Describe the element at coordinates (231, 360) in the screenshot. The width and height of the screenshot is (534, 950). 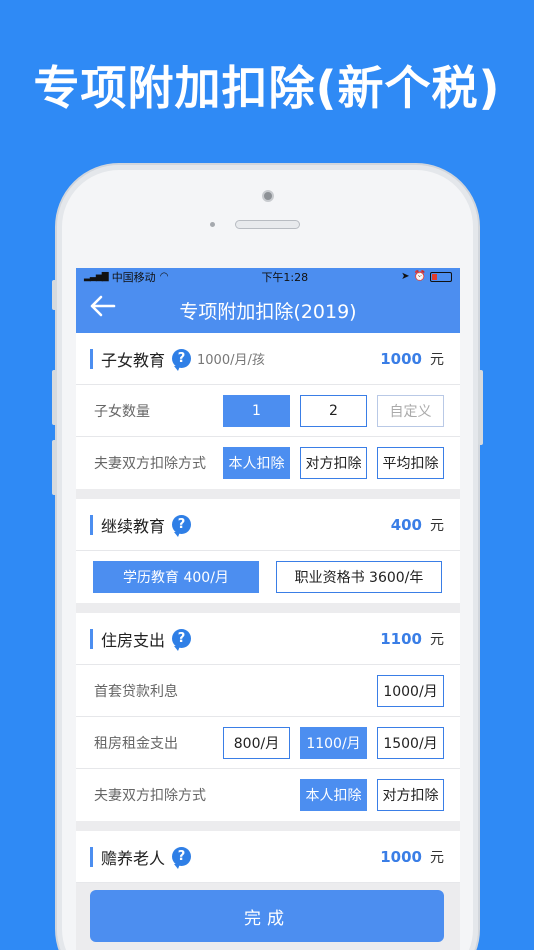
I see `section-subtitle: 1000/月/孩` at that location.